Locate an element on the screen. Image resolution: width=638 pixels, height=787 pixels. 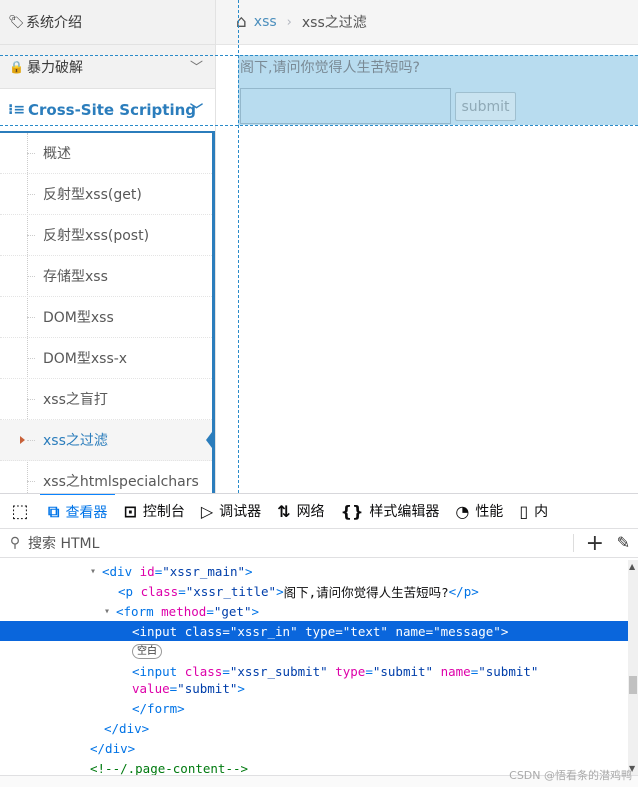
devtools-tab: ▷ 调试器 is located at coordinates (231, 511).